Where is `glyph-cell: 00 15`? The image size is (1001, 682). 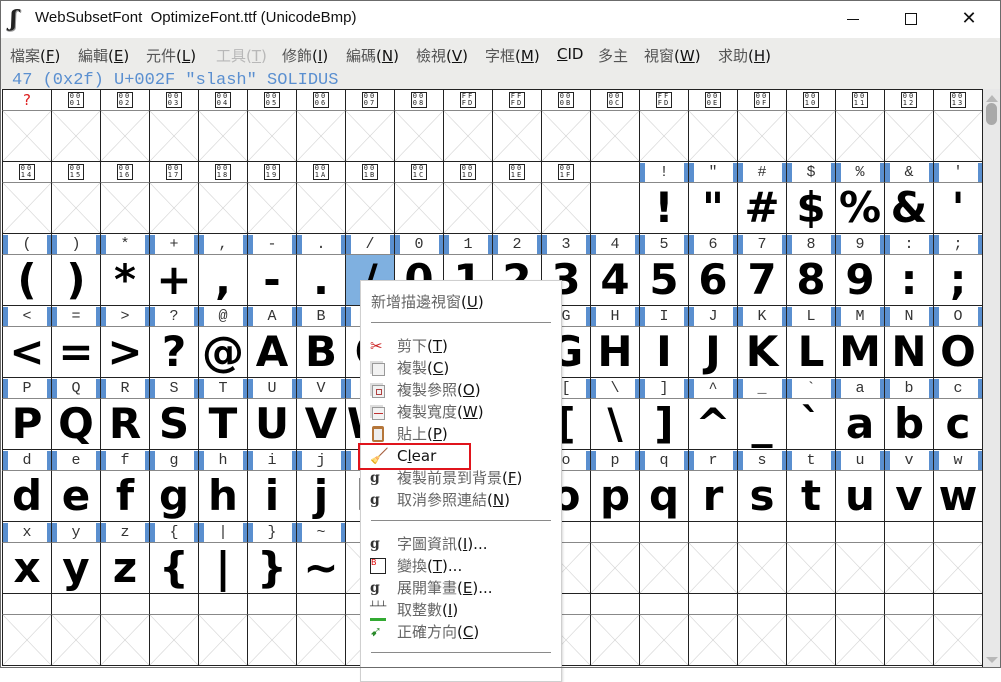 glyph-cell: 00 15 is located at coordinates (75, 197).